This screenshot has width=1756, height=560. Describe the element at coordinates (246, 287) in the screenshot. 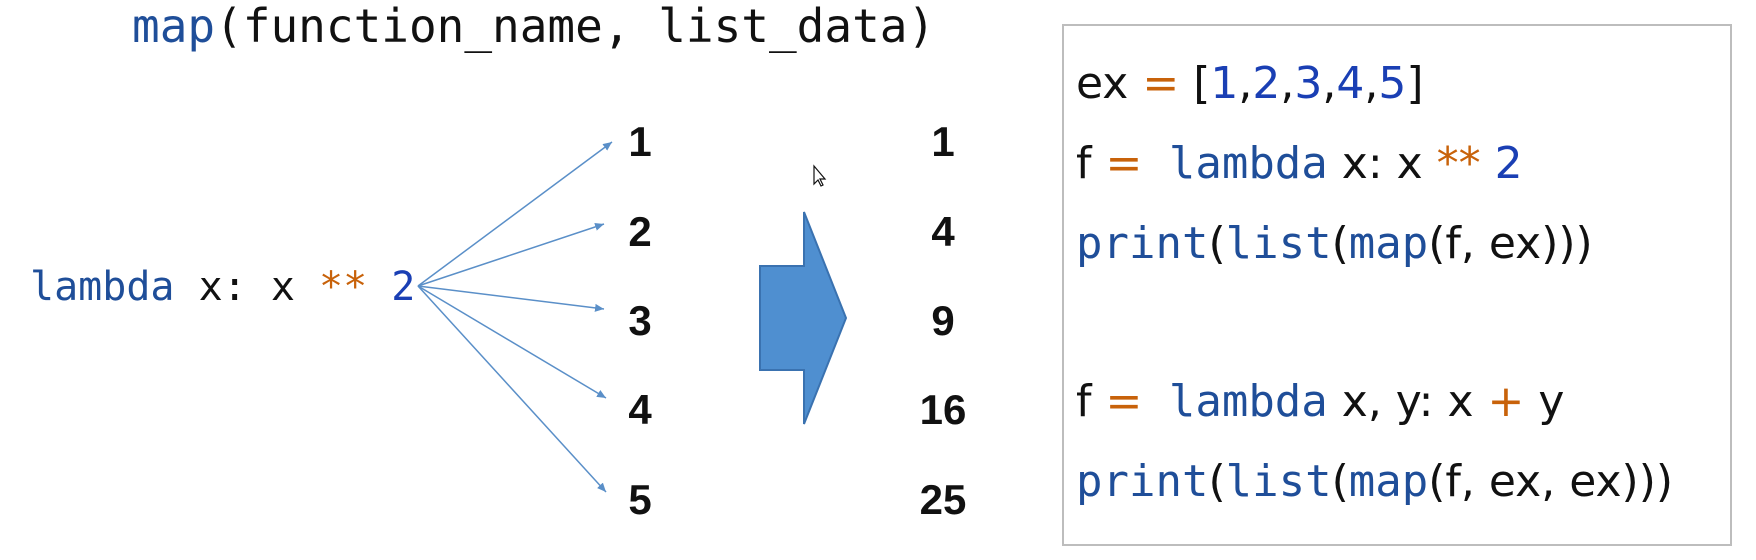

I see `lambda-body: x` at that location.